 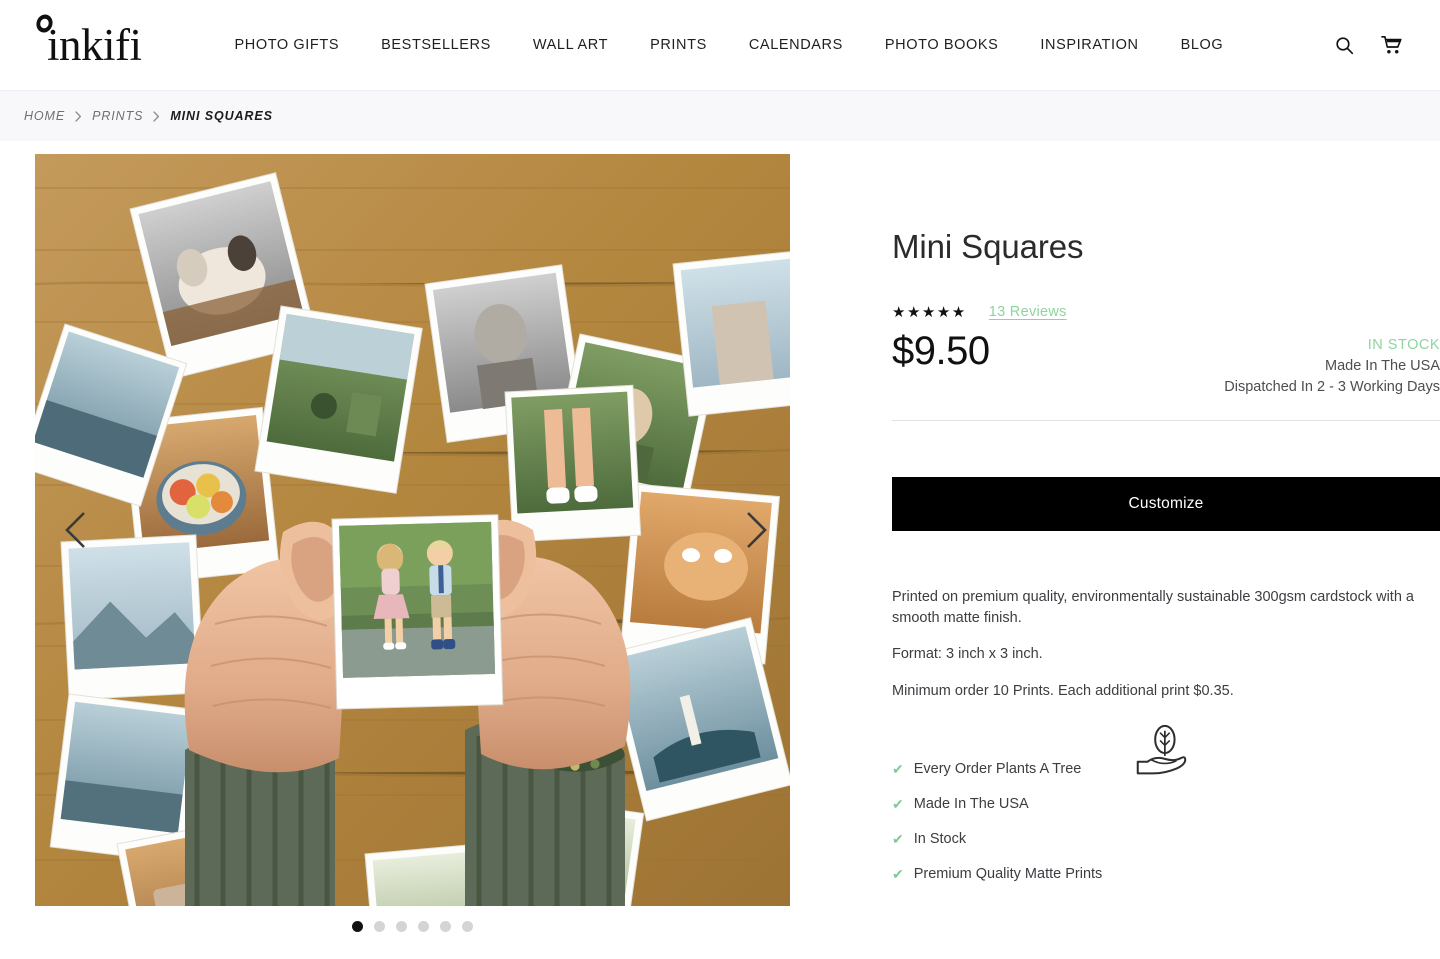 I want to click on customize-button: Customize, so click(x=1166, y=504).